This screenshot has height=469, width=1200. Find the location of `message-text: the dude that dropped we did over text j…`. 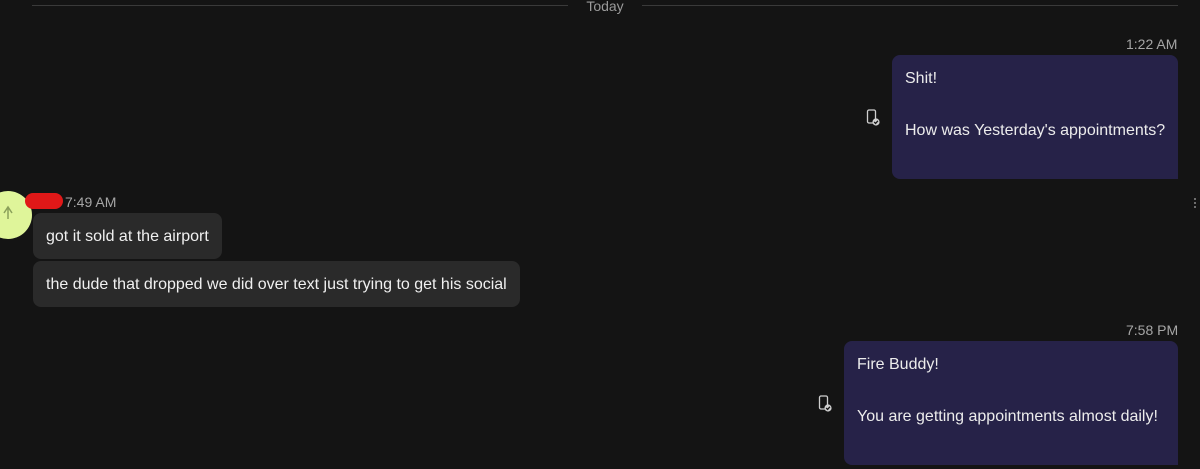

message-text: the dude that dropped we did over text j… is located at coordinates (276, 284).